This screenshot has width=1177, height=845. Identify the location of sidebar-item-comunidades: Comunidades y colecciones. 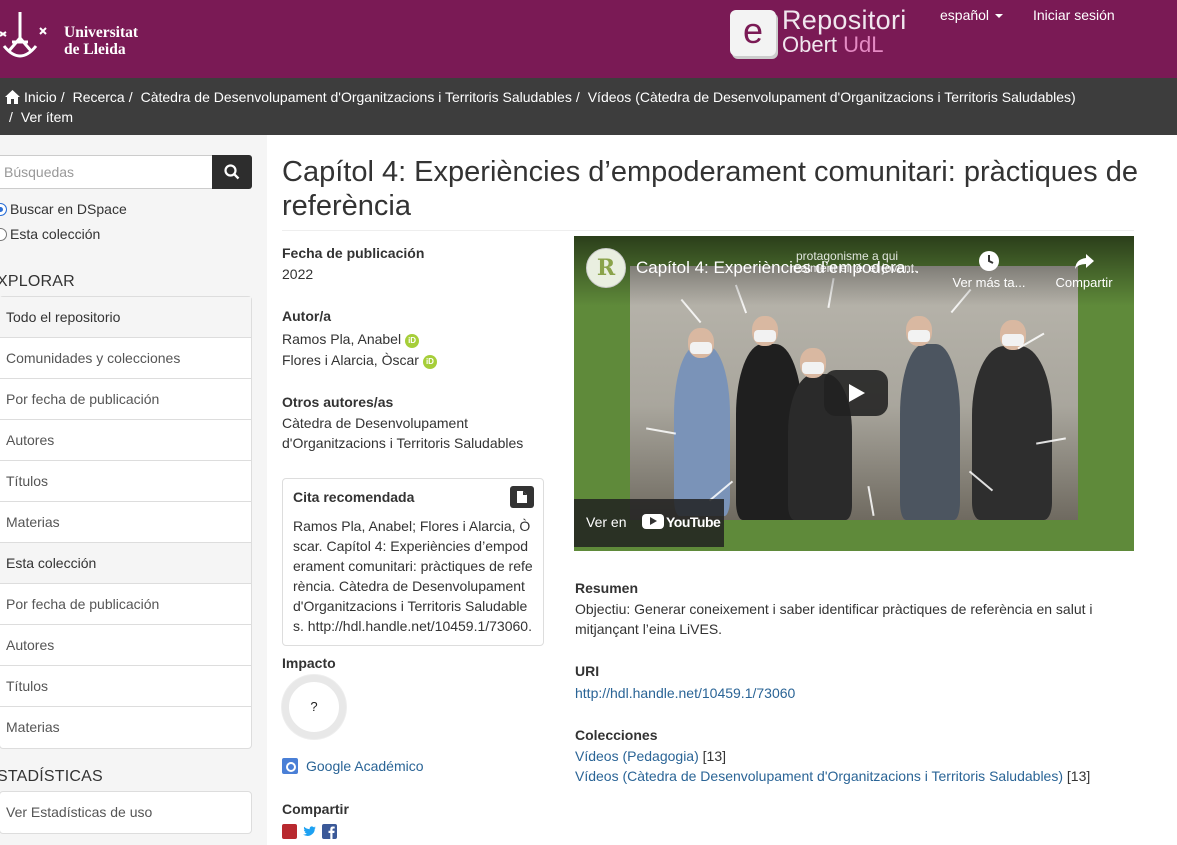
(125, 358).